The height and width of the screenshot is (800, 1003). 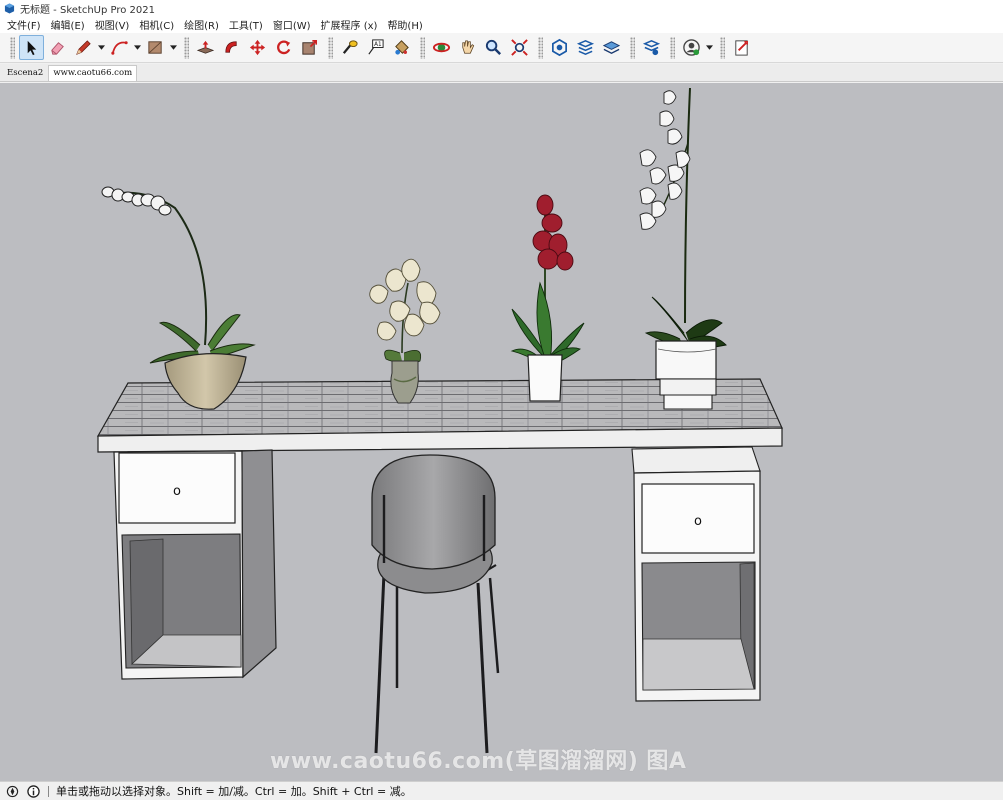 I want to click on zoom-extents-icon, so click(x=519, y=47).